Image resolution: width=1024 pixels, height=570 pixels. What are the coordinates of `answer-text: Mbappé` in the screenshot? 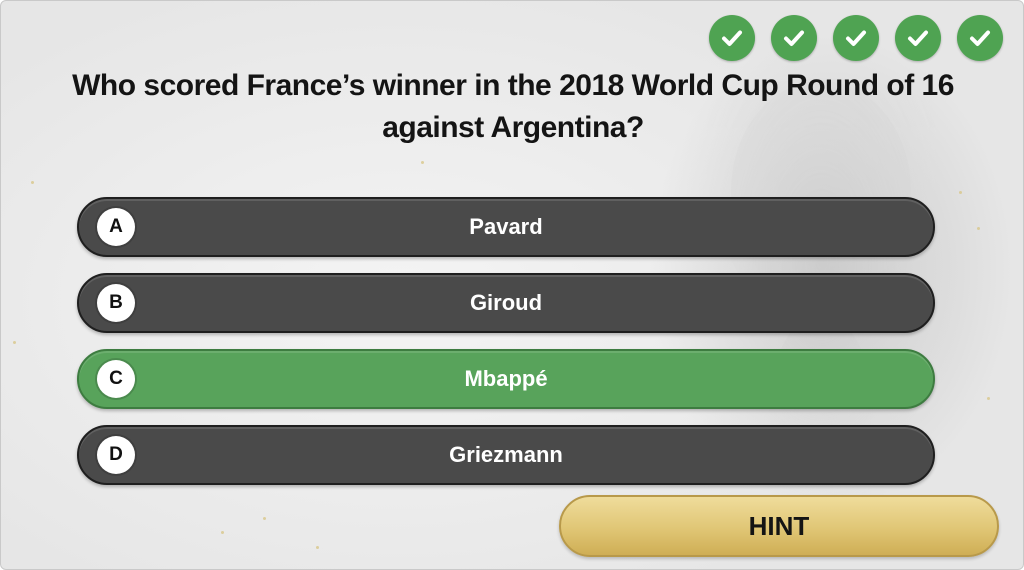 It's located at (506, 378).